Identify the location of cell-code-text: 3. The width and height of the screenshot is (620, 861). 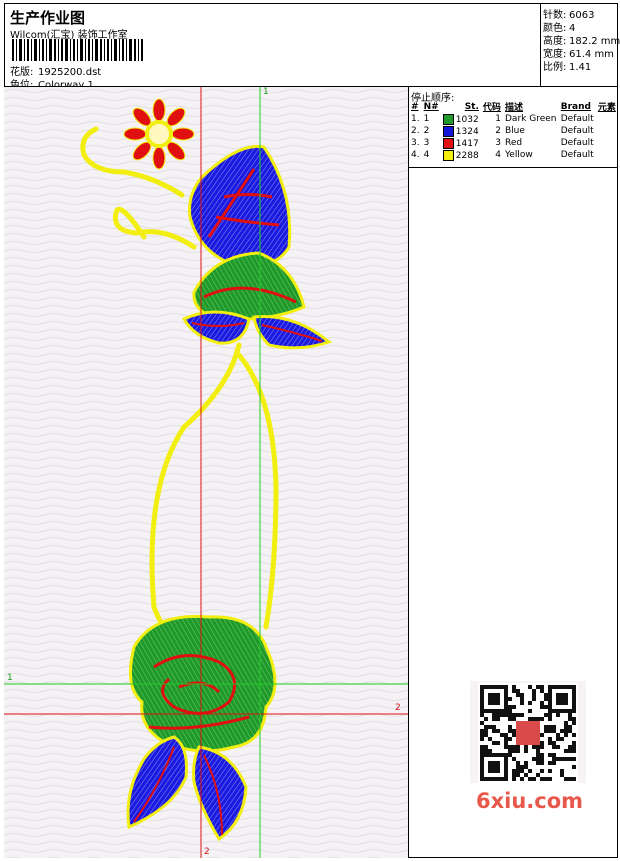
(498, 143).